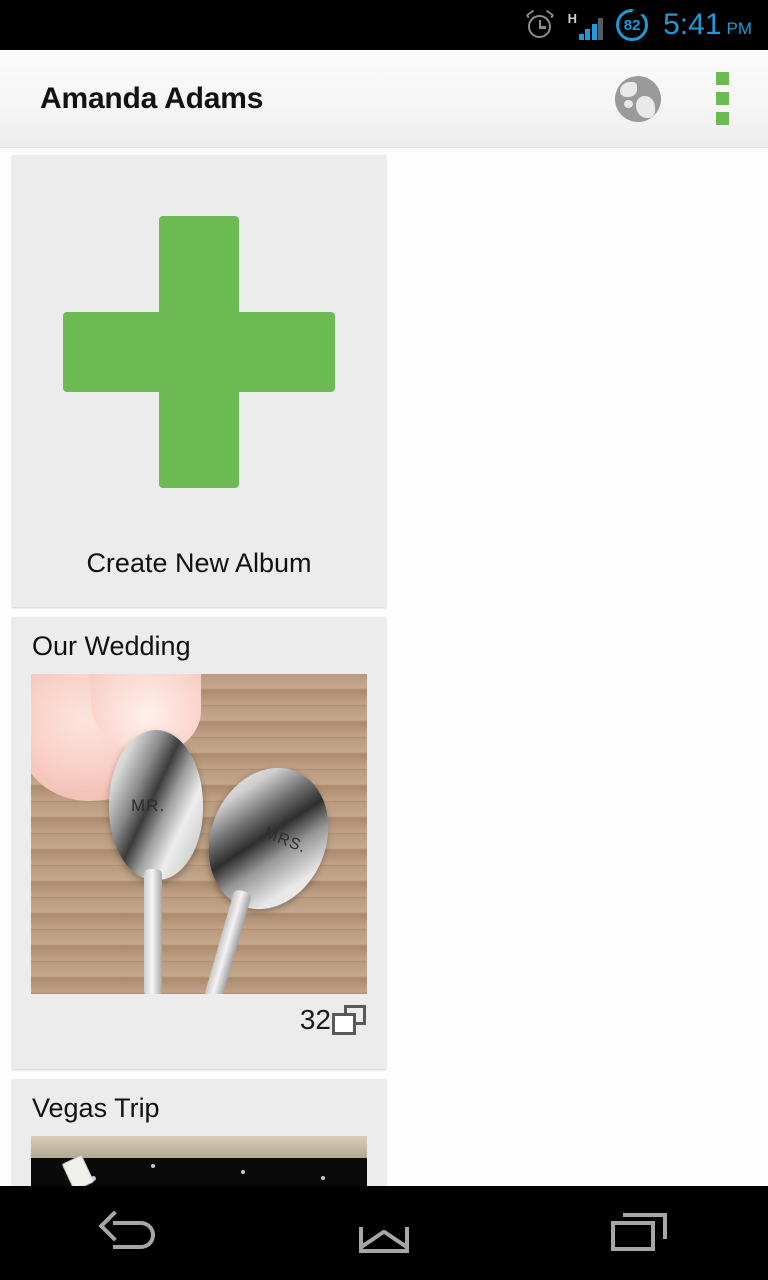  I want to click on overflow-menu-button, so click(722, 99).